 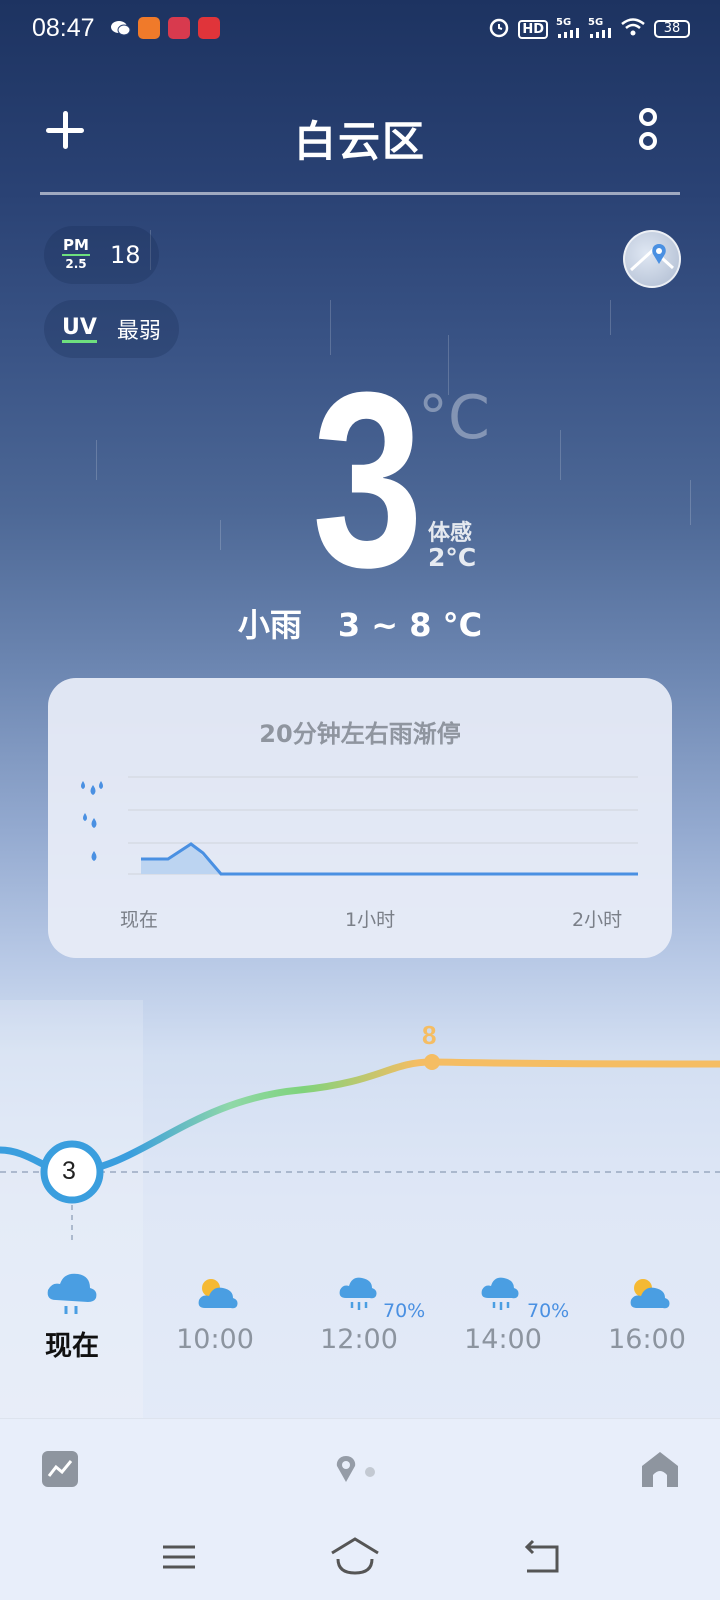 What do you see at coordinates (360, 1509) in the screenshot?
I see `bottom-toolbar` at bounding box center [360, 1509].